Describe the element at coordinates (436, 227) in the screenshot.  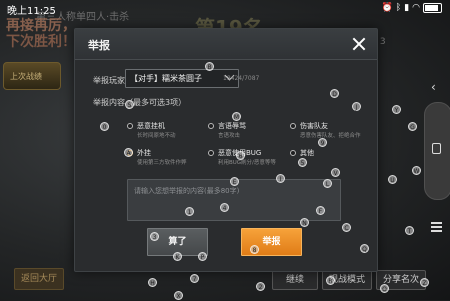
I see `menu-nav-icon` at that location.